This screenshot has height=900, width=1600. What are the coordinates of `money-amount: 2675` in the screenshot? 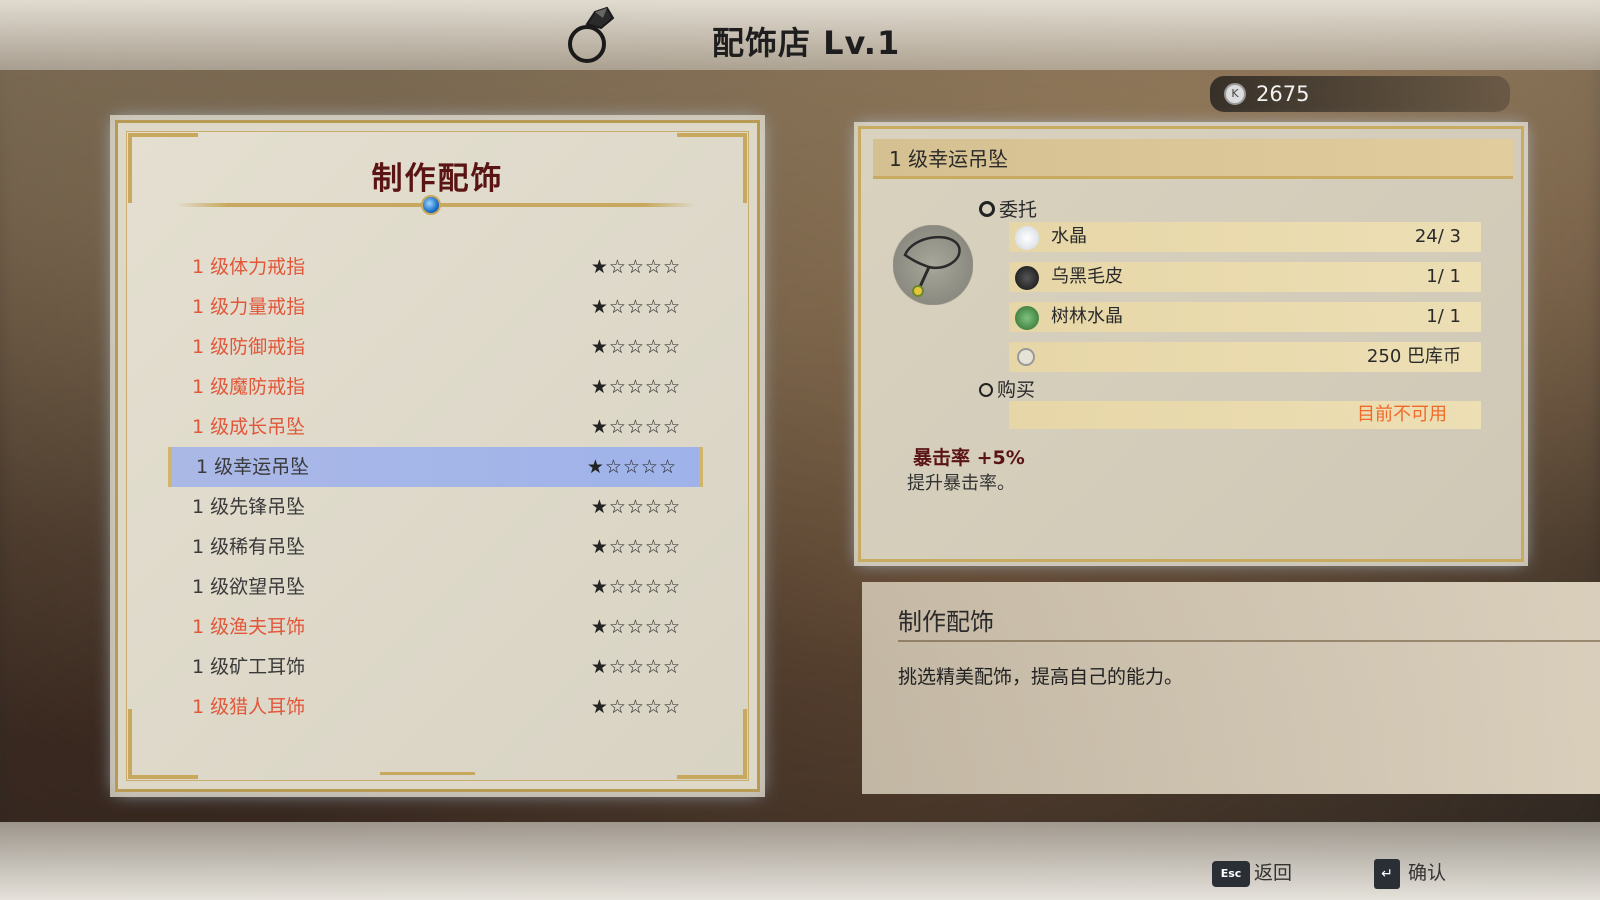 It's located at (1283, 94).